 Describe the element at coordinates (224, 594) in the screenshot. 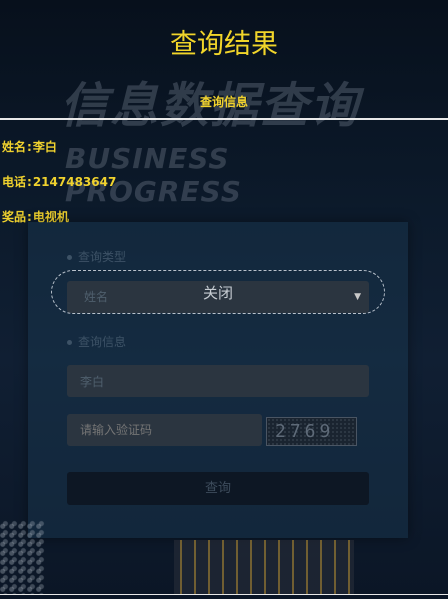

I see `divider-bottom` at that location.